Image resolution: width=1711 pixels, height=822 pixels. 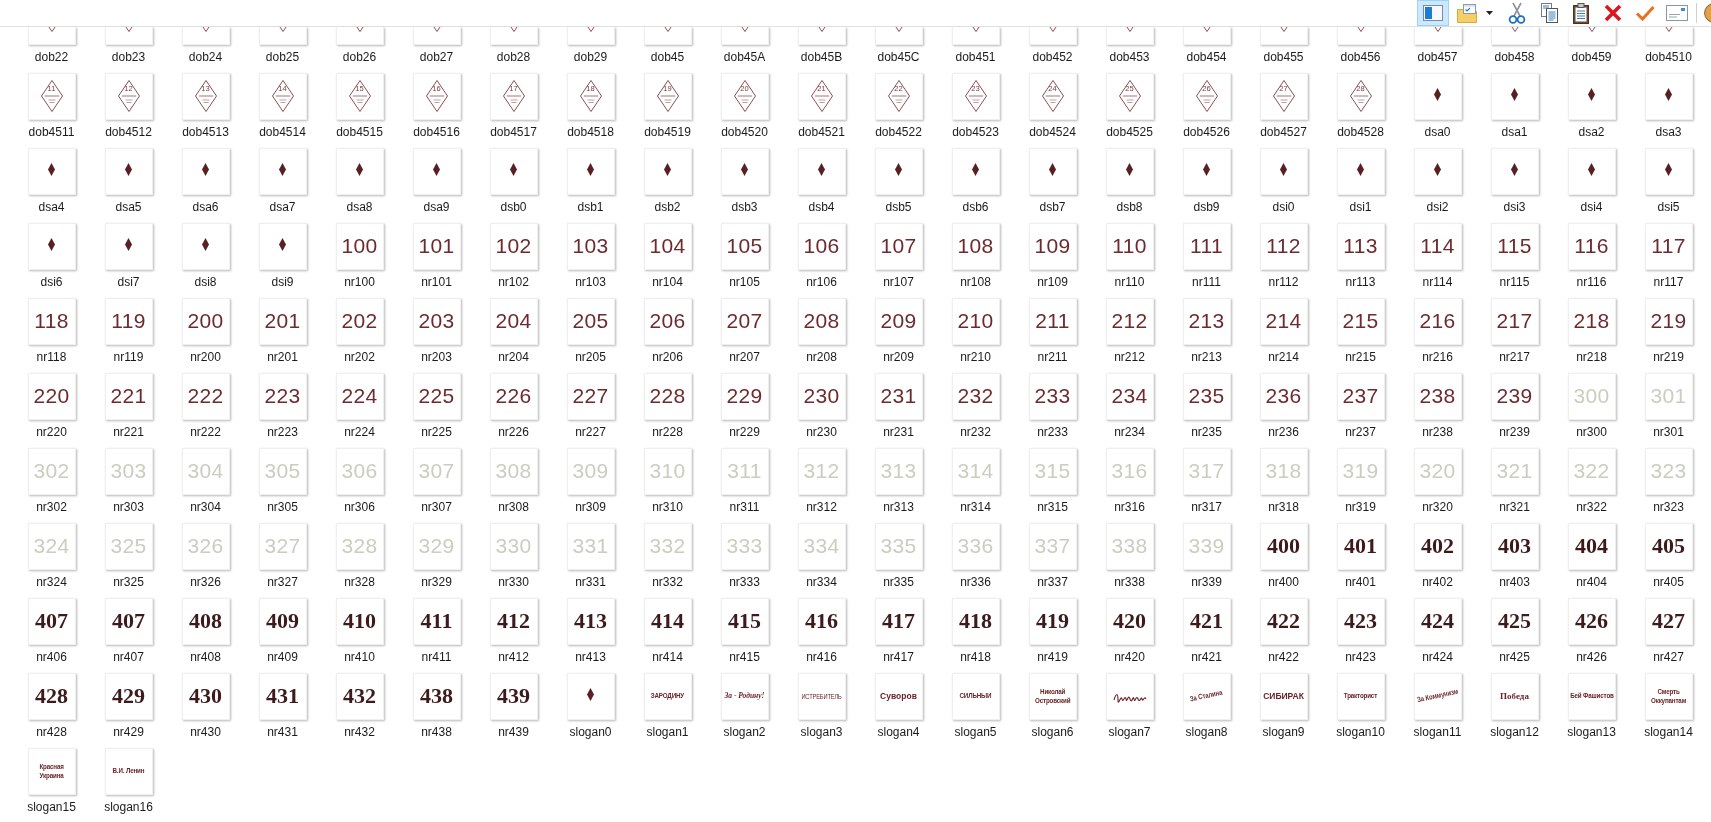 What do you see at coordinates (1206, 357) in the screenshot?
I see `file-name: nr213` at bounding box center [1206, 357].